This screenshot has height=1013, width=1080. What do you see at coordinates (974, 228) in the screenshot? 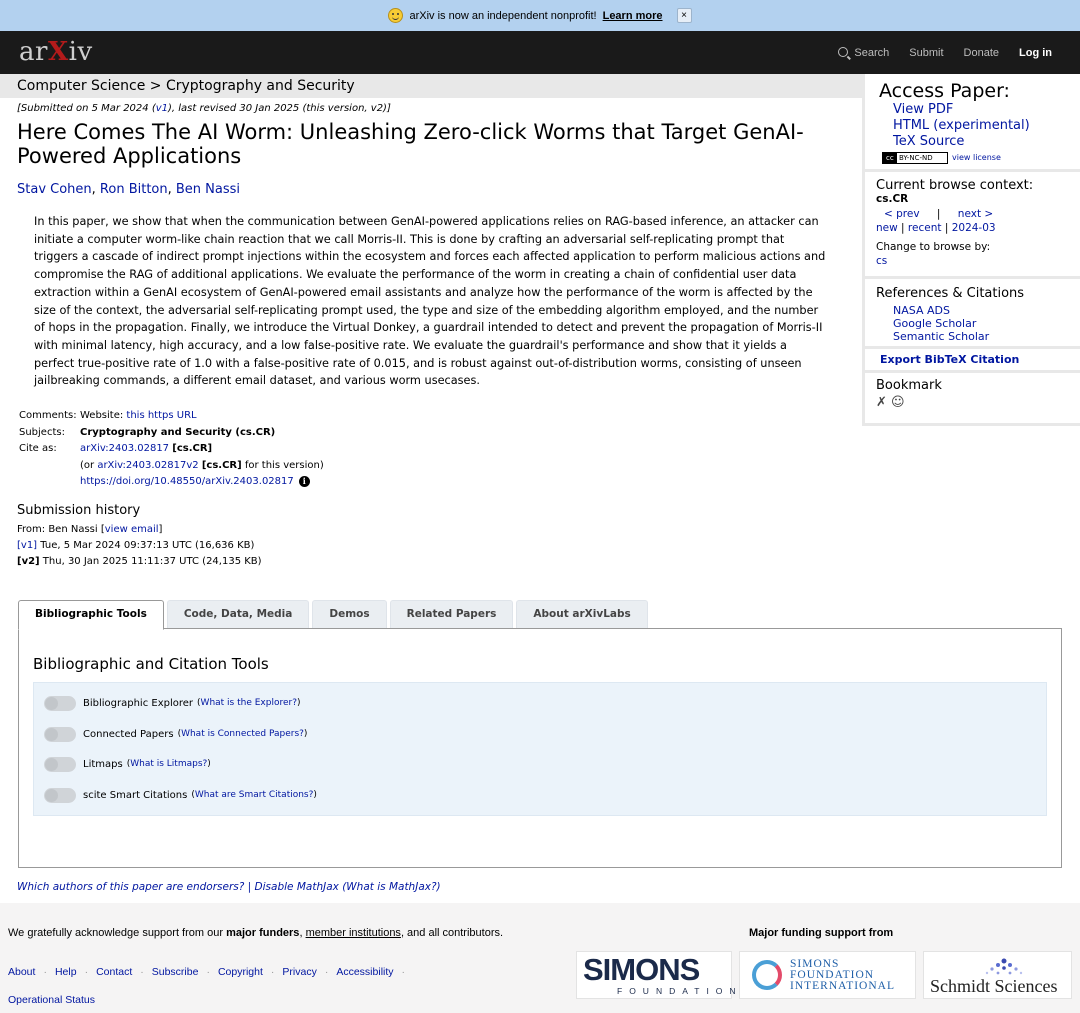
I see `month-link: 2024-03` at bounding box center [974, 228].